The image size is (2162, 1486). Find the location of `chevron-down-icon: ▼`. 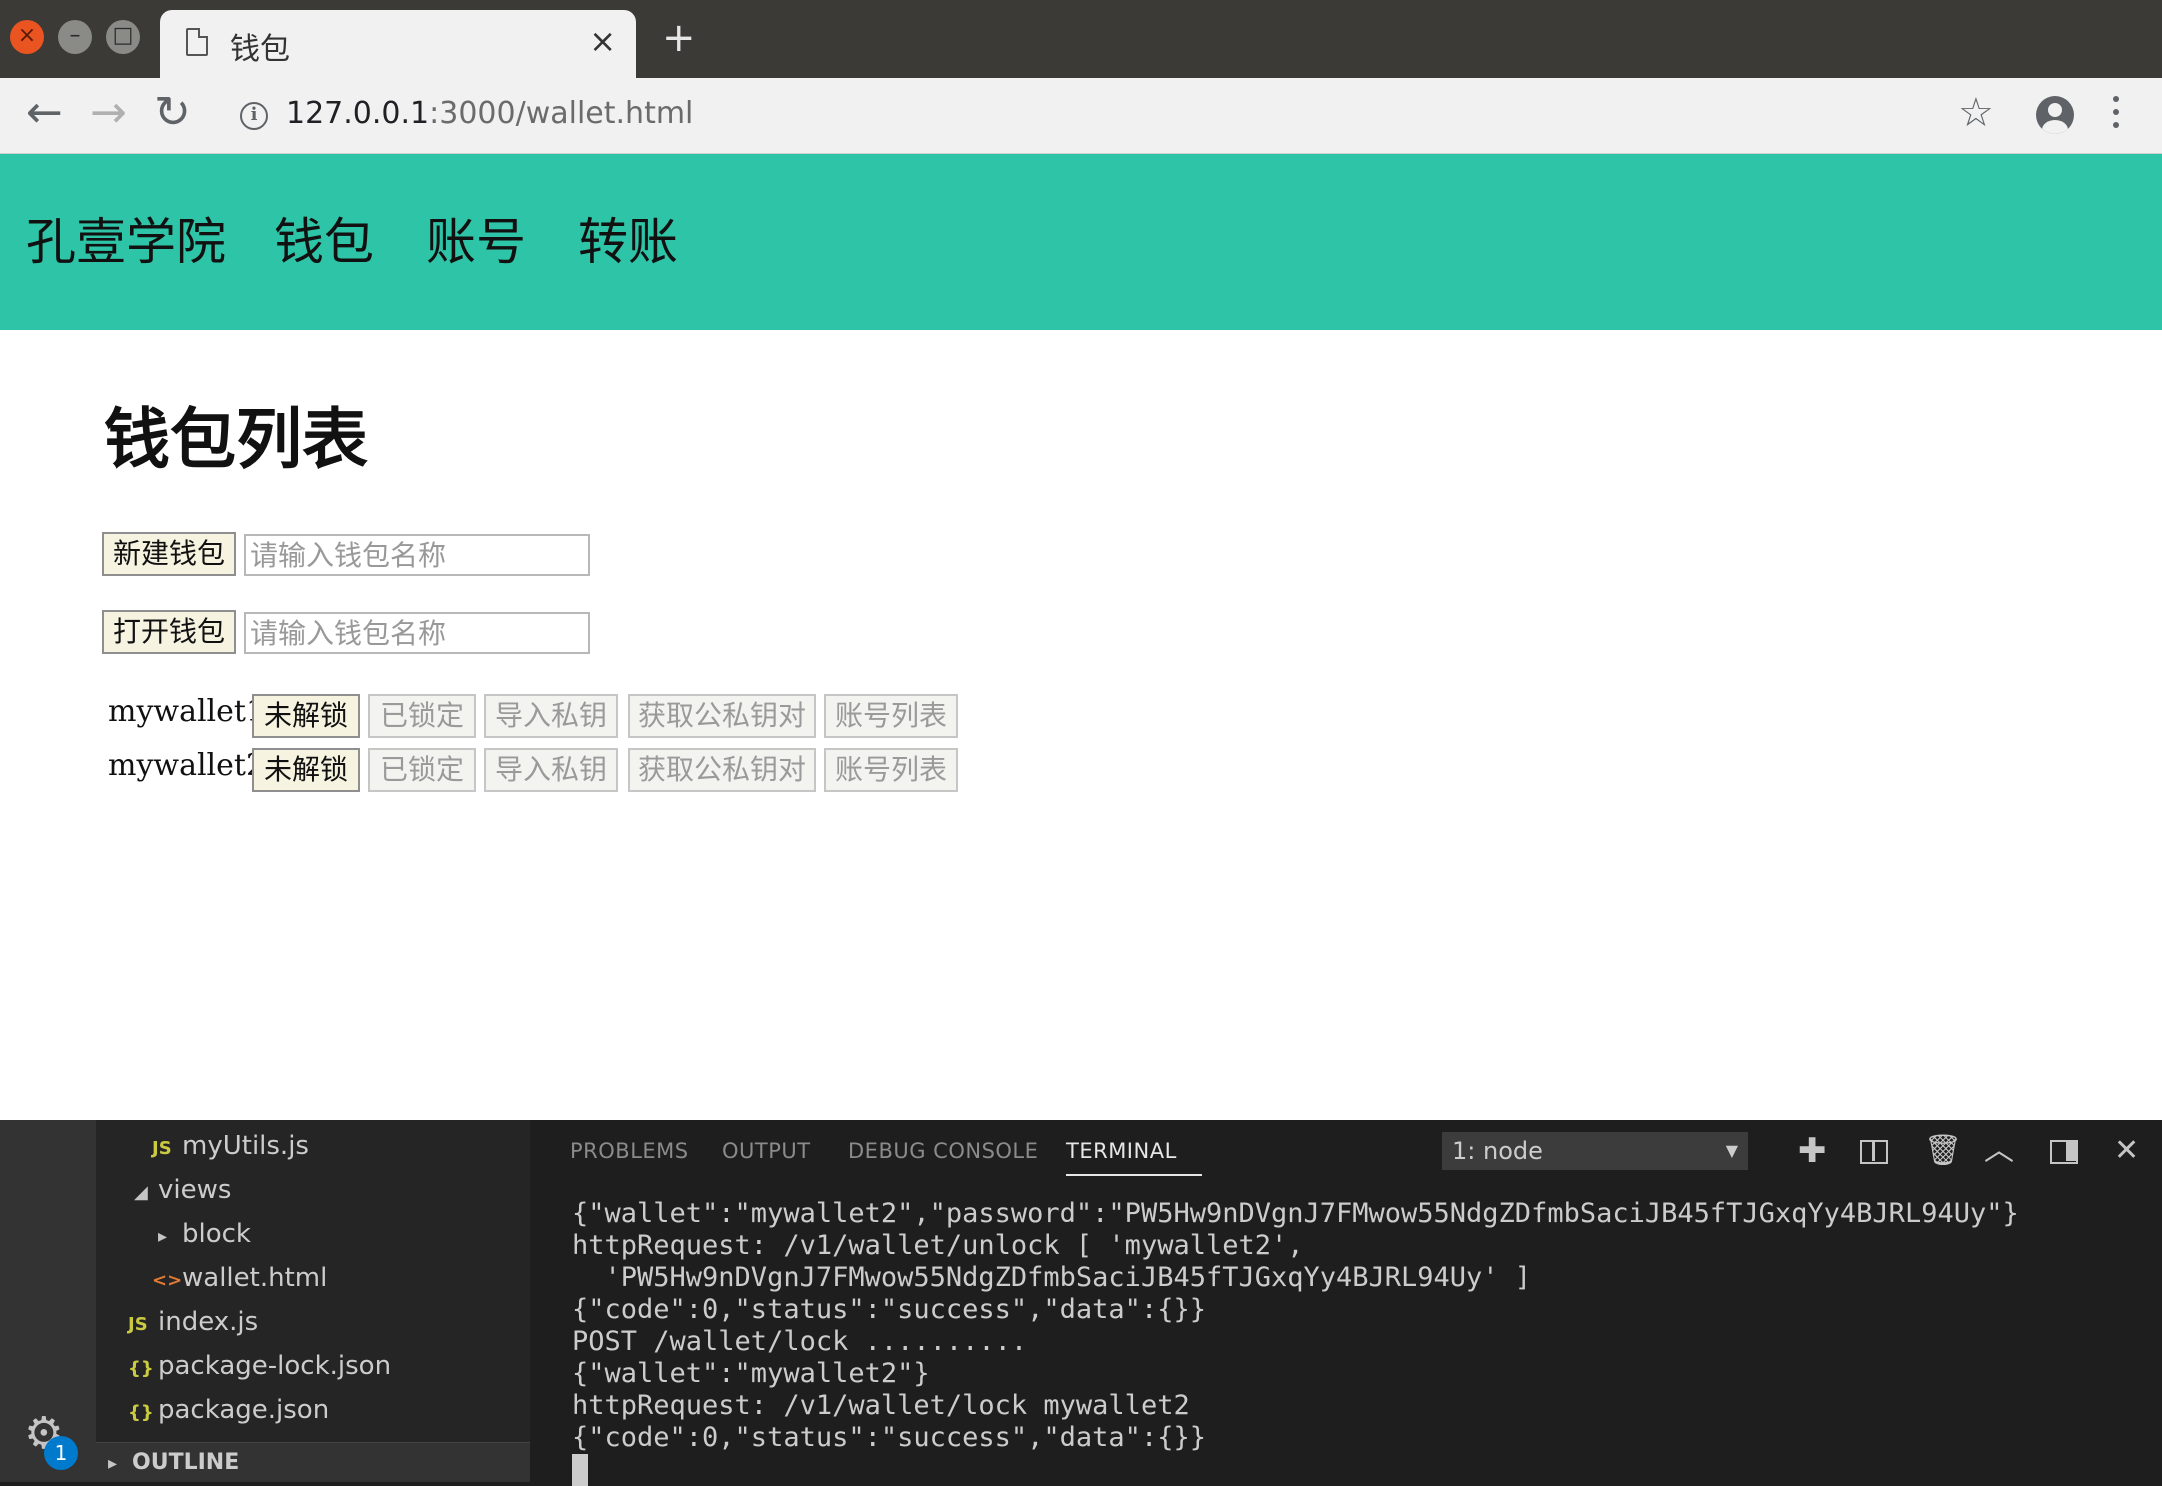

chevron-down-icon: ▼ is located at coordinates (1731, 1150).